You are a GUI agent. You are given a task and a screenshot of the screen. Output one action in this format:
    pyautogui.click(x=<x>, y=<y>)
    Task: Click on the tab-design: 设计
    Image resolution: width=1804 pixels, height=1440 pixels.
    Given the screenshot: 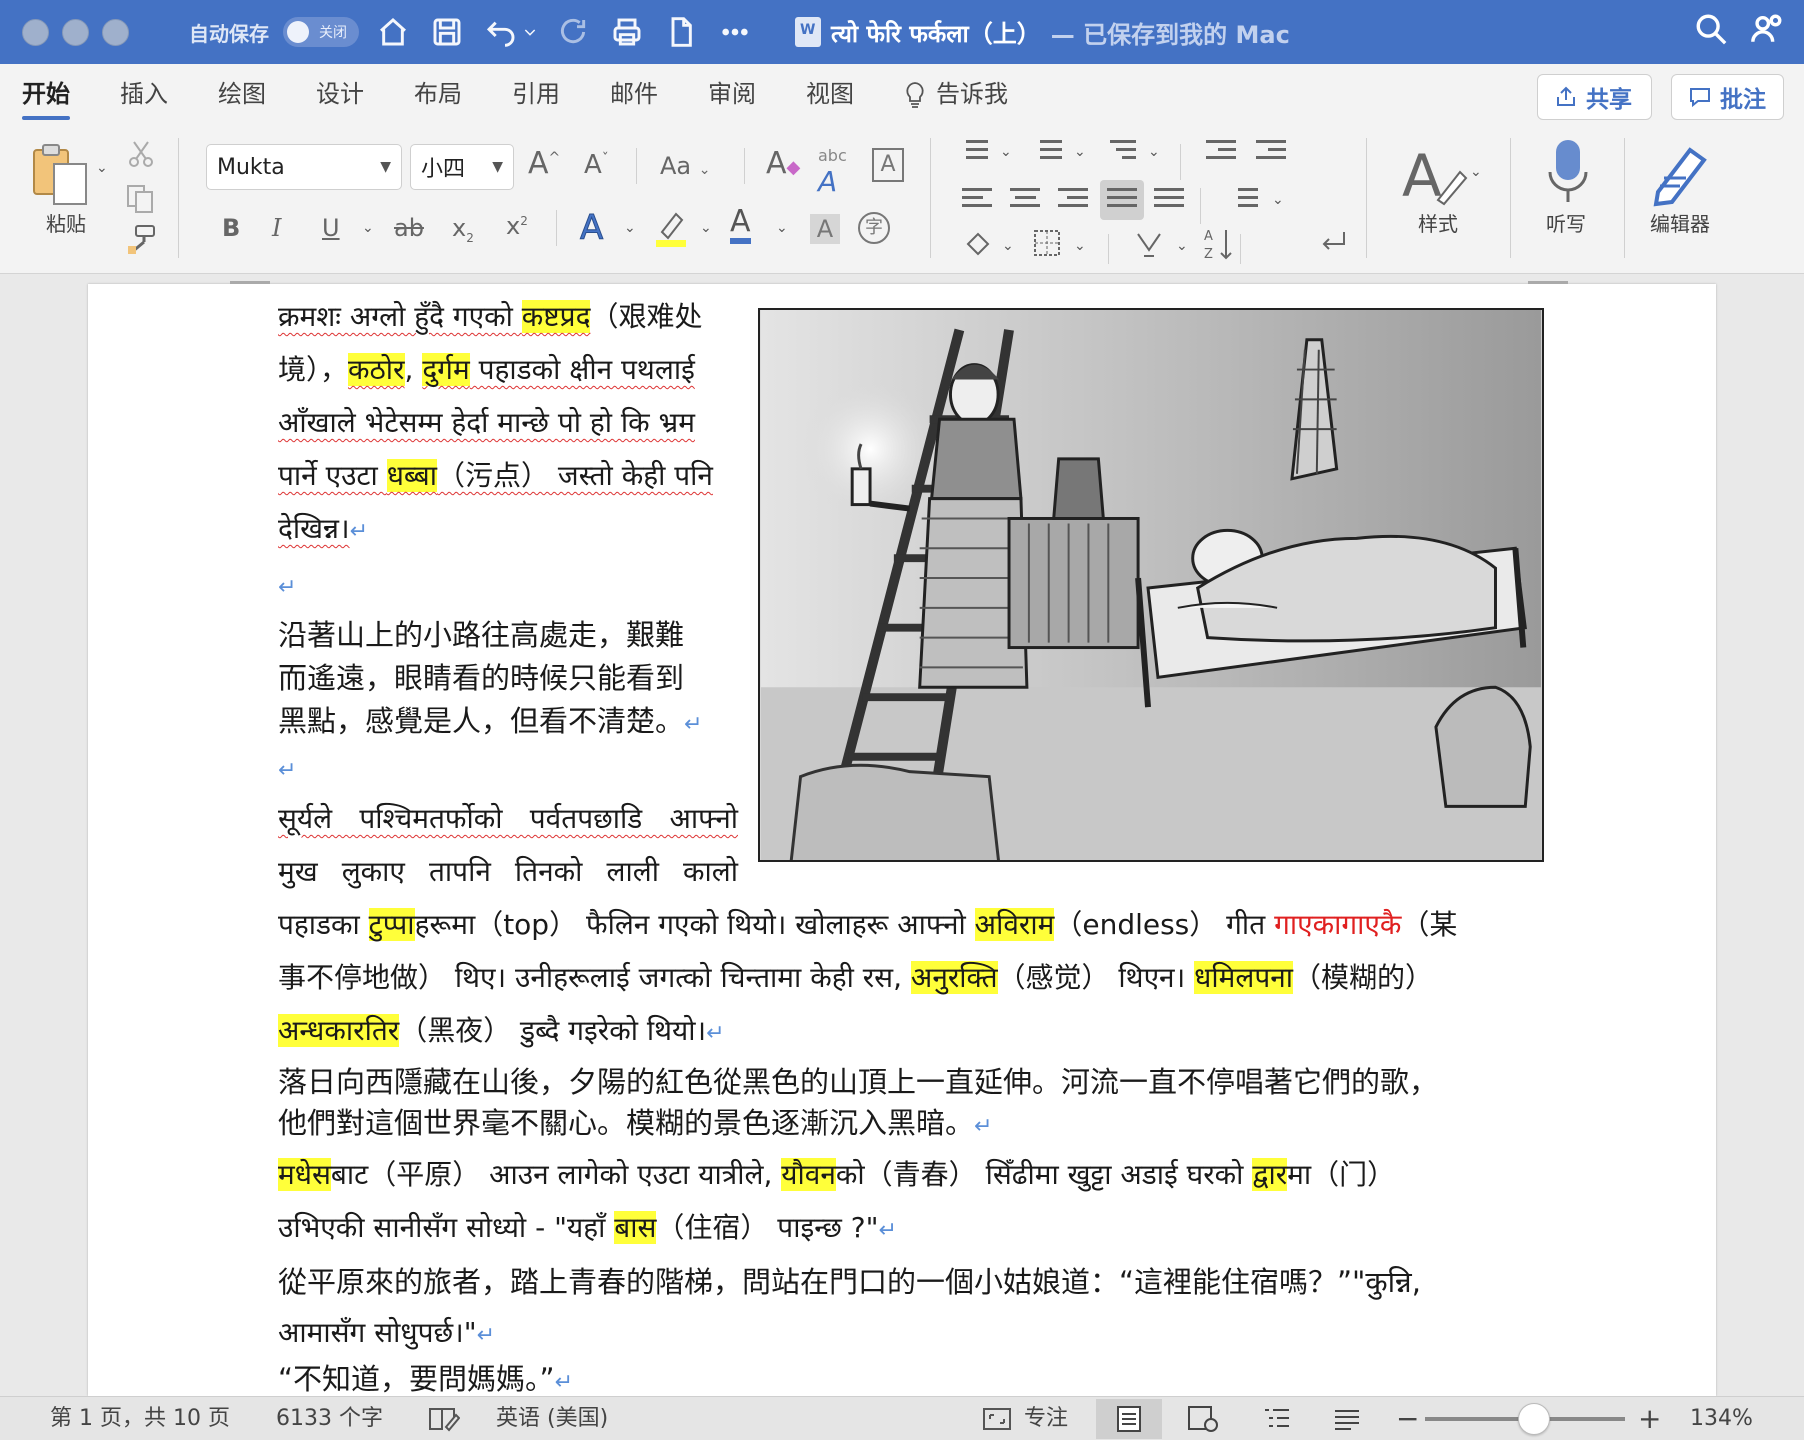 What is the action you would take?
    pyautogui.click(x=340, y=94)
    